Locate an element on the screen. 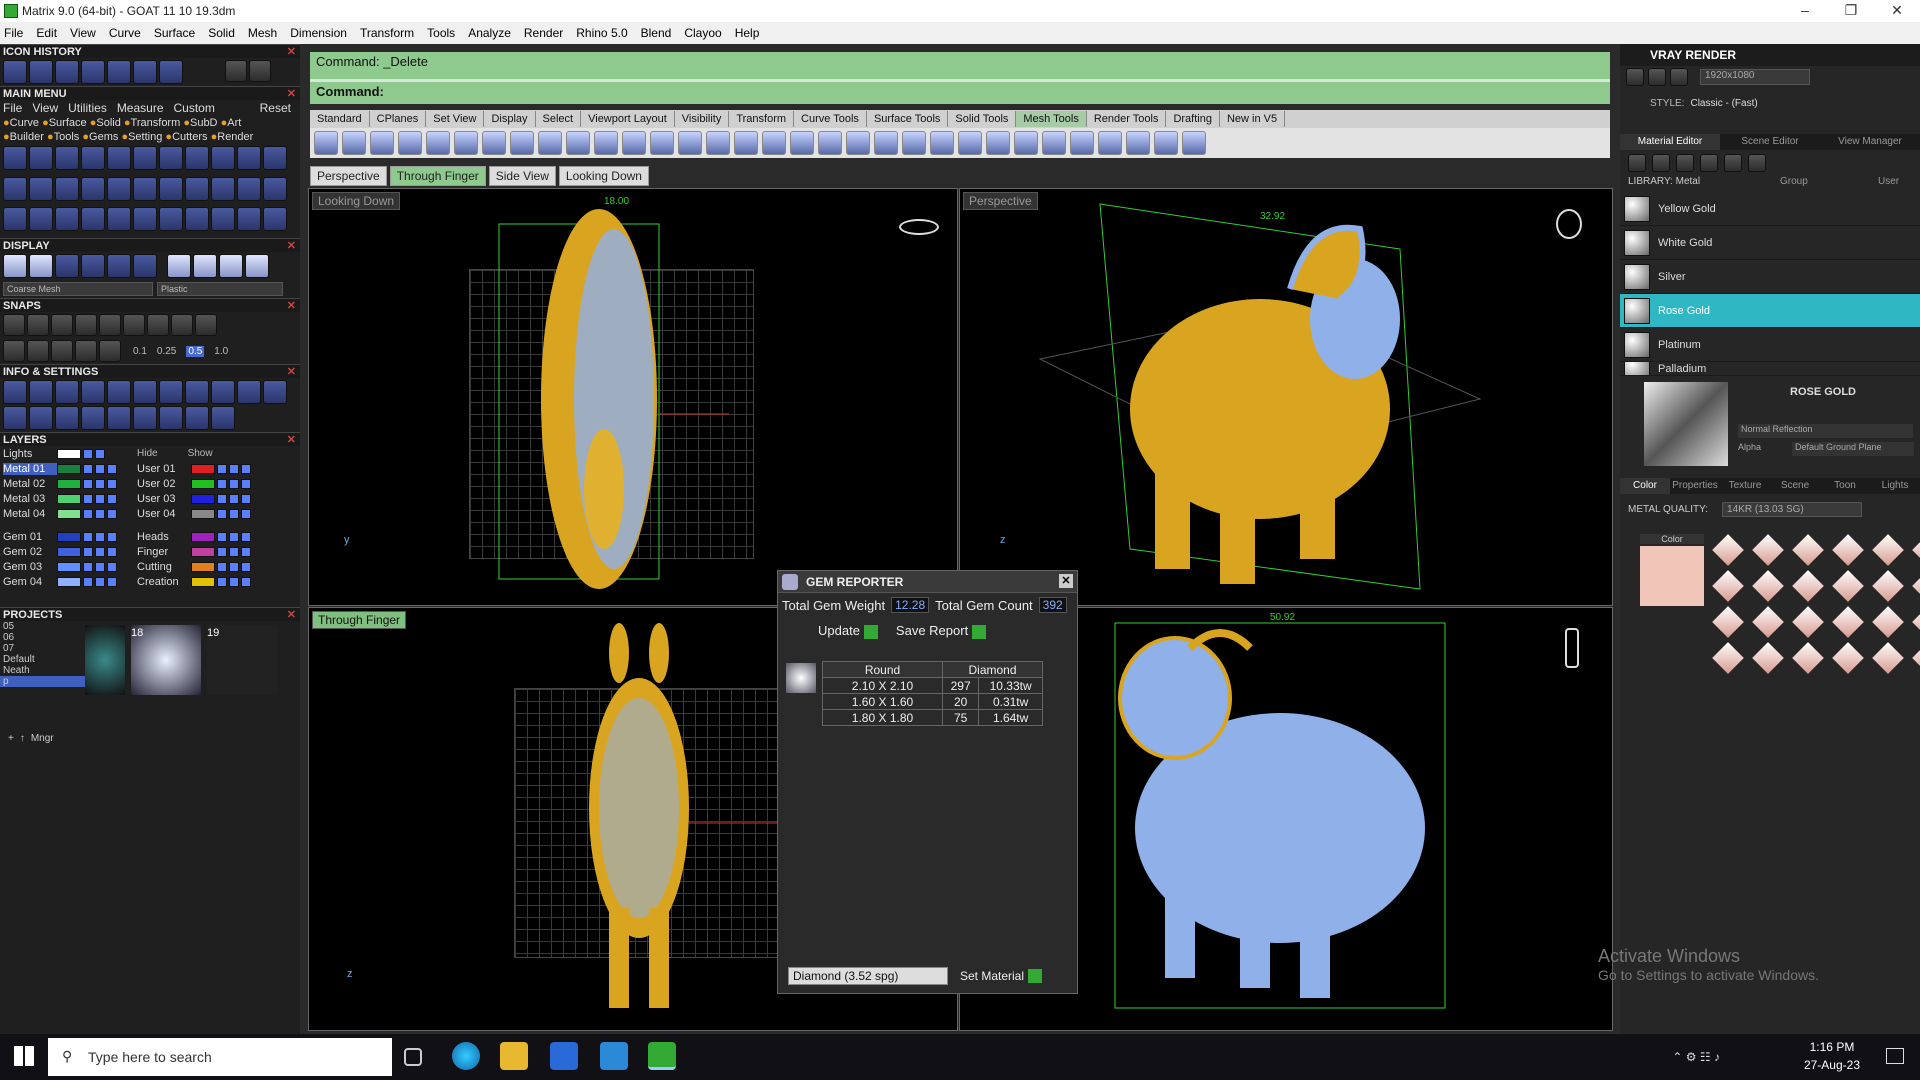 The height and width of the screenshot is (1080, 1920). material-item-selected: Rose Gold is located at coordinates (1770, 311).